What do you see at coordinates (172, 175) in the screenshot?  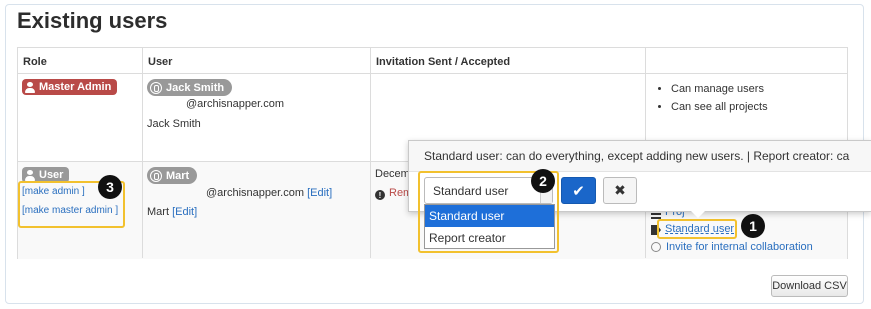 I see `user-pill: Mart` at bounding box center [172, 175].